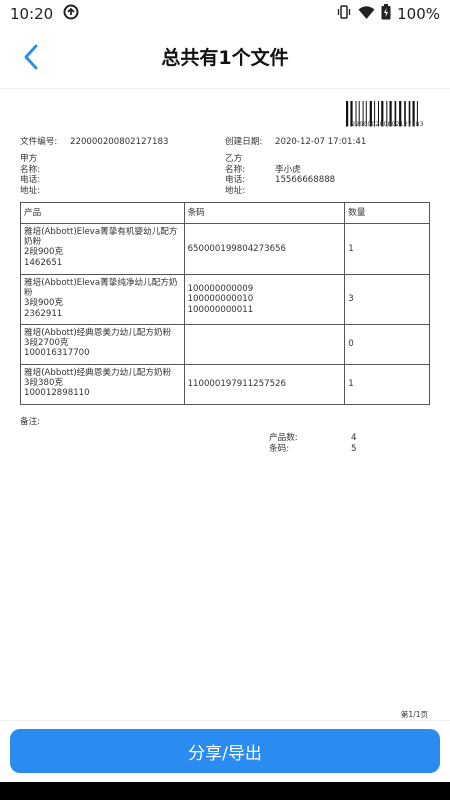 This screenshot has height=800, width=450. I want to click on party-b-name-label: 名称:, so click(235, 169).